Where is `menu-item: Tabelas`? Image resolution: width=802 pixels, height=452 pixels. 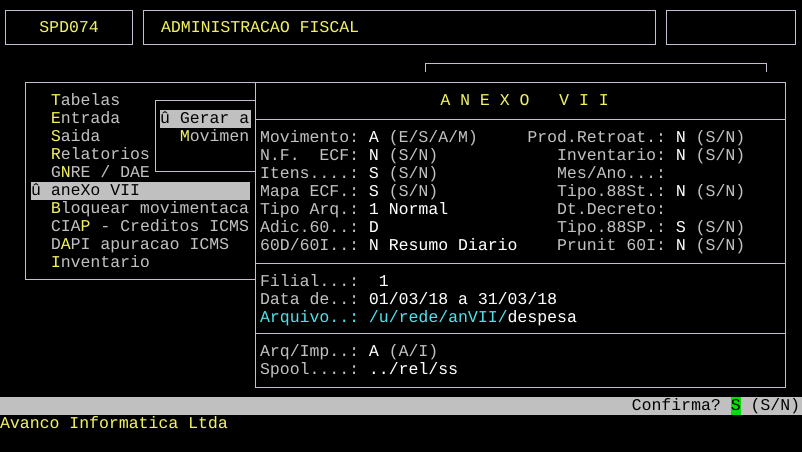
menu-item: Tabelas is located at coordinates (75, 101).